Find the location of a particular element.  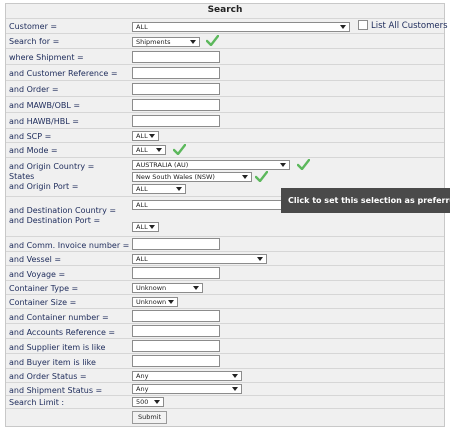

order-status-row: and Order Status = Any is located at coordinates (225, 375).